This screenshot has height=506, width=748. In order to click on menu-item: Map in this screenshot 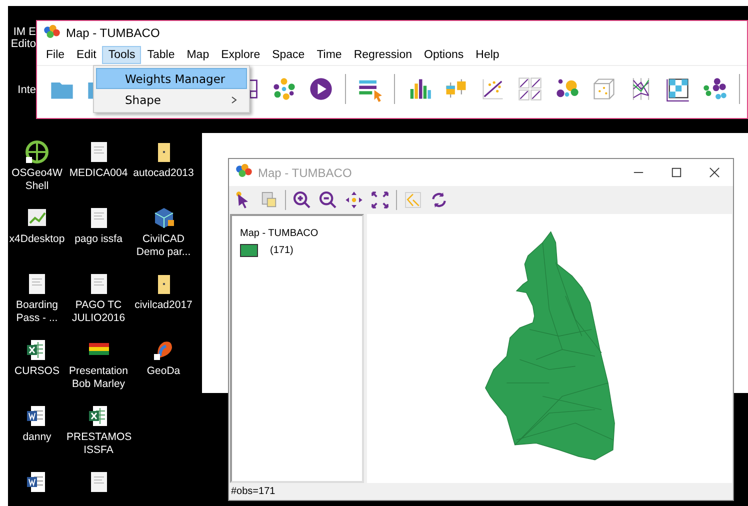, I will do `click(198, 55)`.